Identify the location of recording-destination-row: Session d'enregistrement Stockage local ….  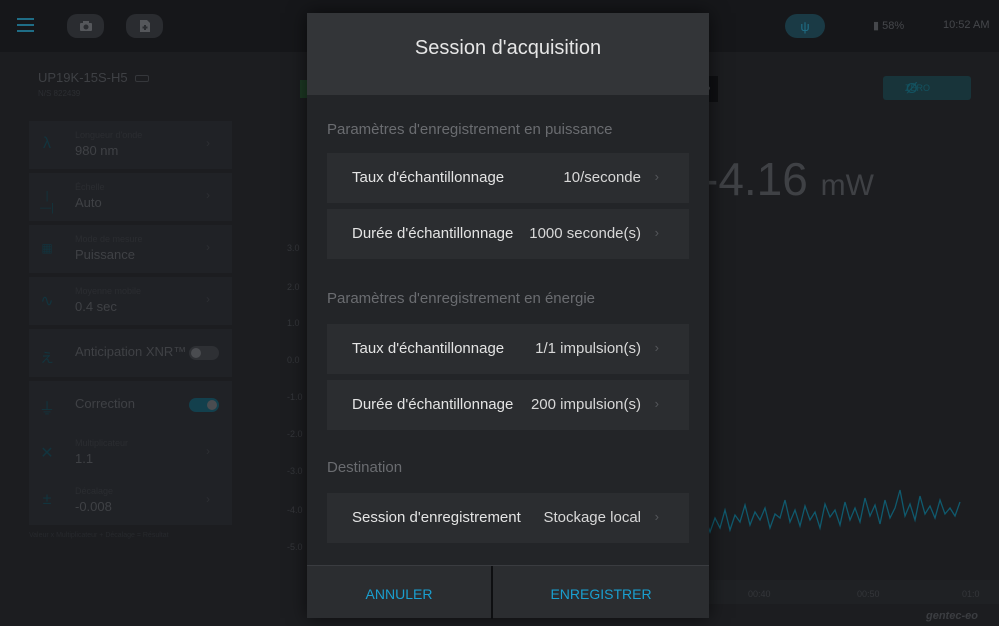
(508, 518).